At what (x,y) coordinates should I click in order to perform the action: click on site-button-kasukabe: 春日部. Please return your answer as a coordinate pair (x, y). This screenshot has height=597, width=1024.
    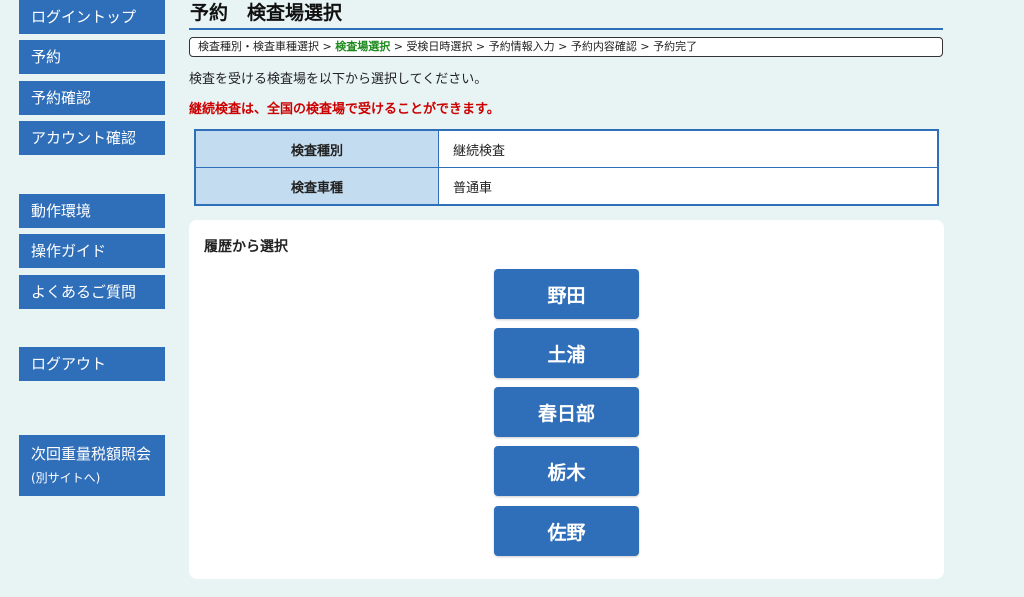
    Looking at the image, I should click on (566, 412).